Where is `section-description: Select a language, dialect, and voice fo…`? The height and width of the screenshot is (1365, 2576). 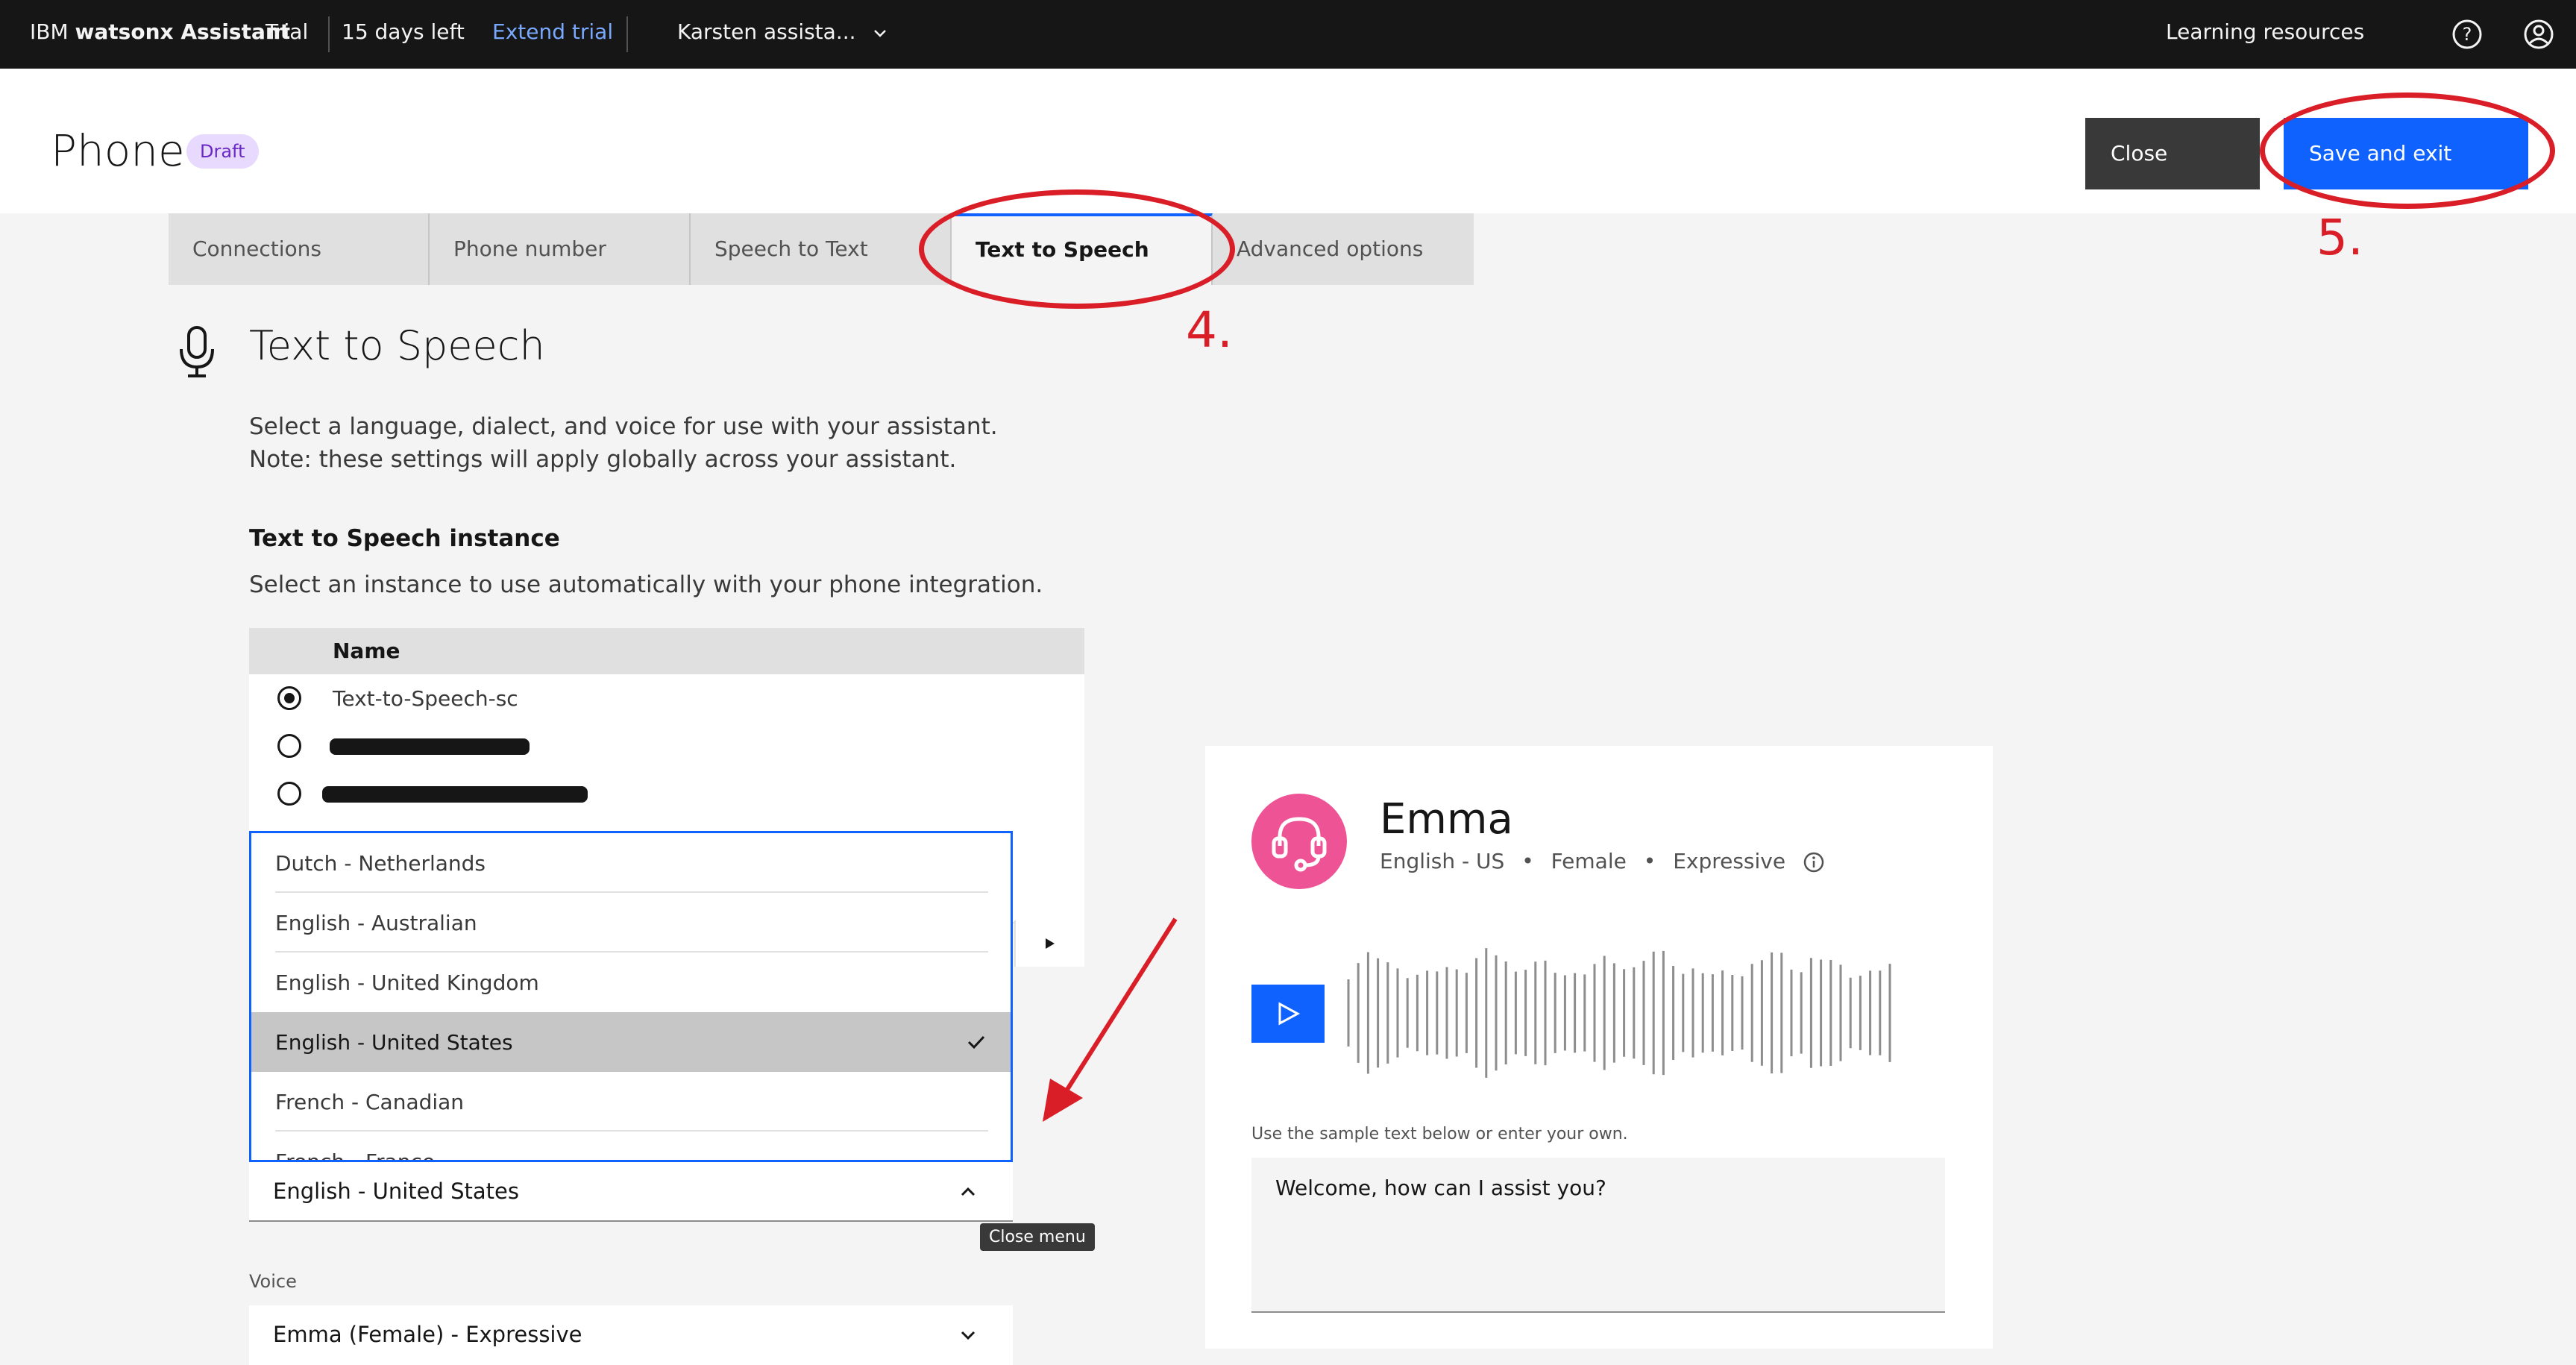
section-description: Select a language, dialect, and voice fo… is located at coordinates (624, 426).